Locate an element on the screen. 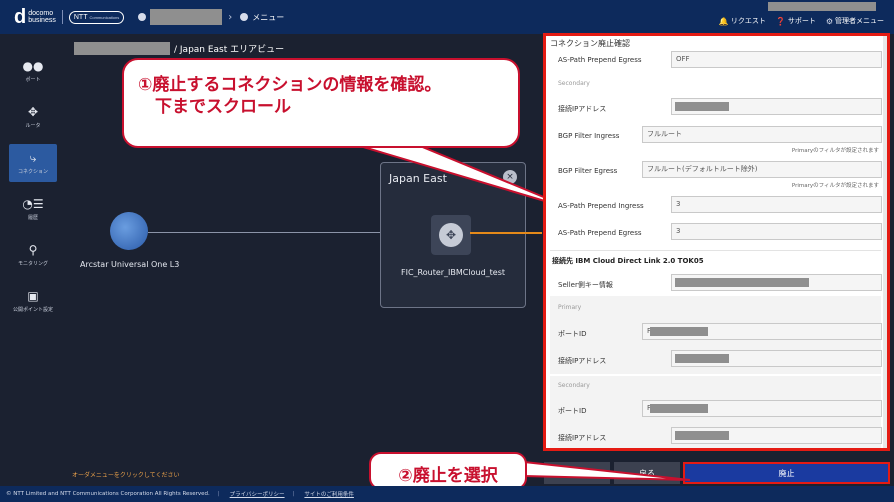  sidebar-item-monitoring: ⚲ モニタリング is located at coordinates (33, 255).